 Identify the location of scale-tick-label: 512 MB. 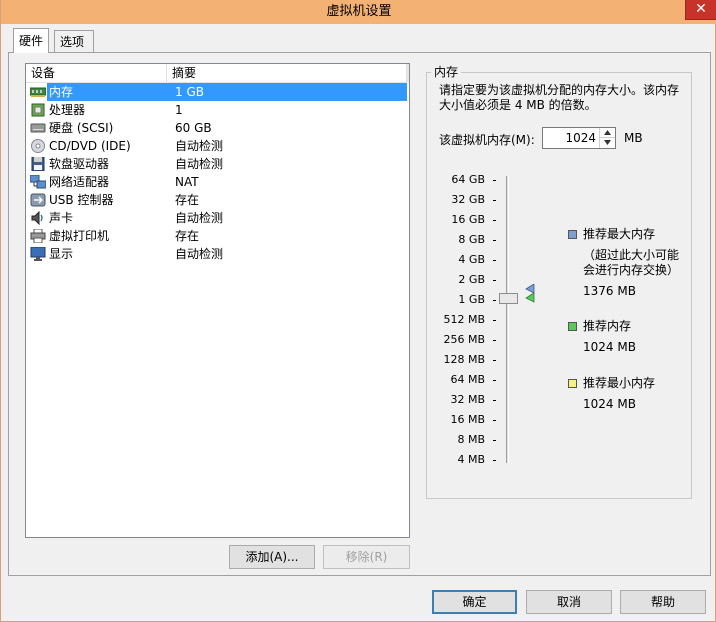
(464, 319).